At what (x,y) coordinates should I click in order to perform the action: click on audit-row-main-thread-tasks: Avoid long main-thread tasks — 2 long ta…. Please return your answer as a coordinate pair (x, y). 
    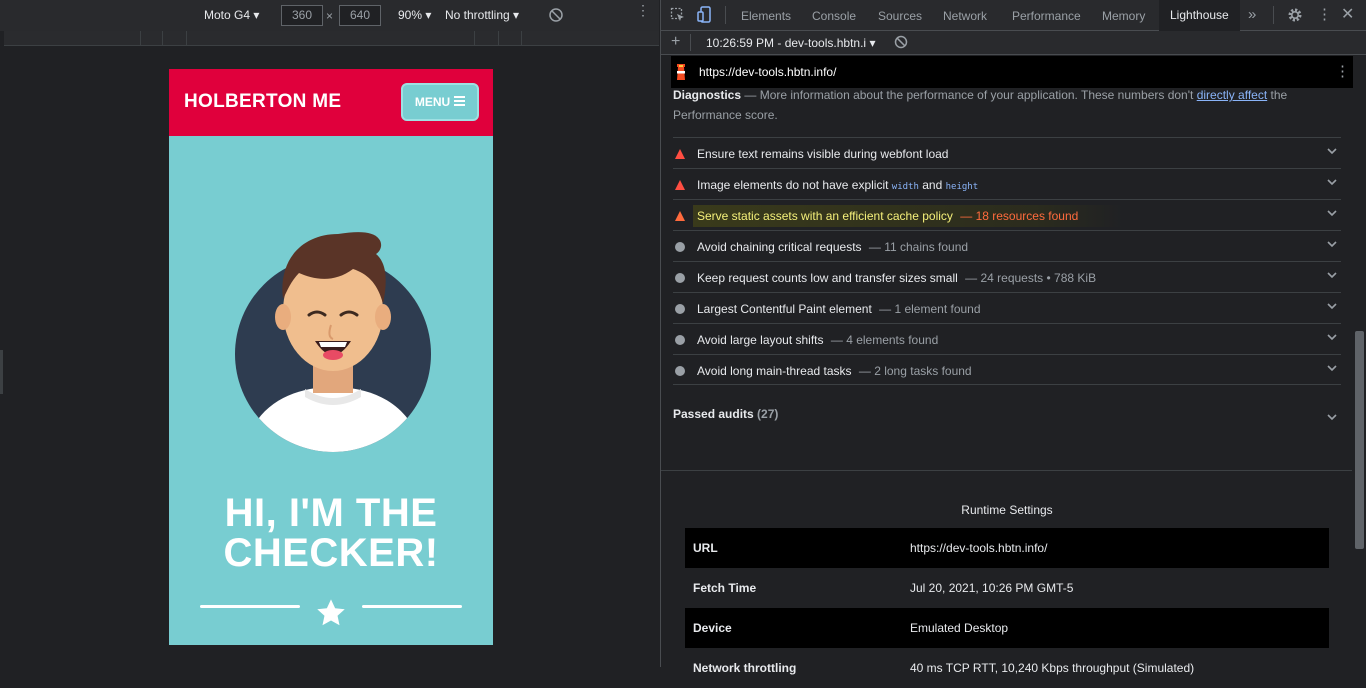
    Looking at the image, I should click on (1007, 369).